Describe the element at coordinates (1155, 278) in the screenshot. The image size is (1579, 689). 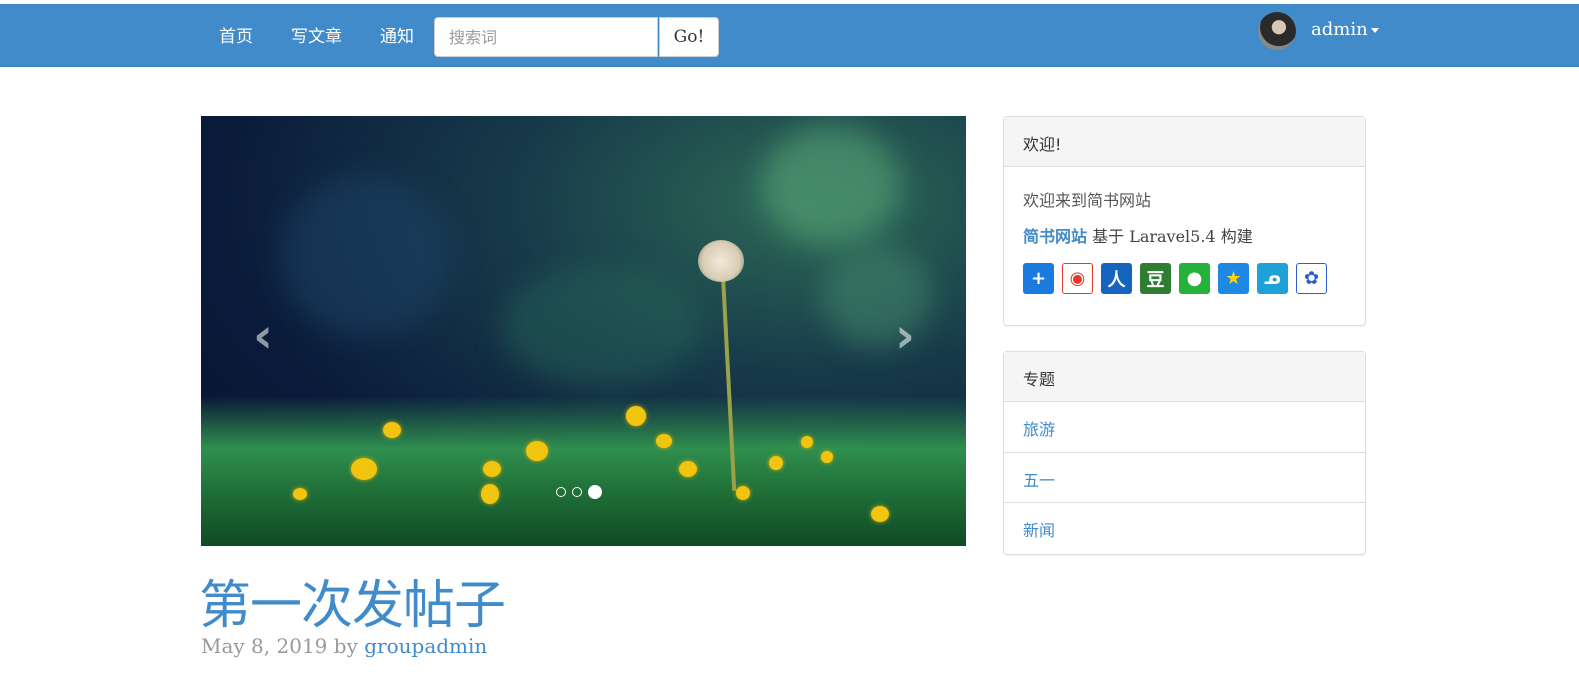
I see `douban-icon: 豆` at that location.